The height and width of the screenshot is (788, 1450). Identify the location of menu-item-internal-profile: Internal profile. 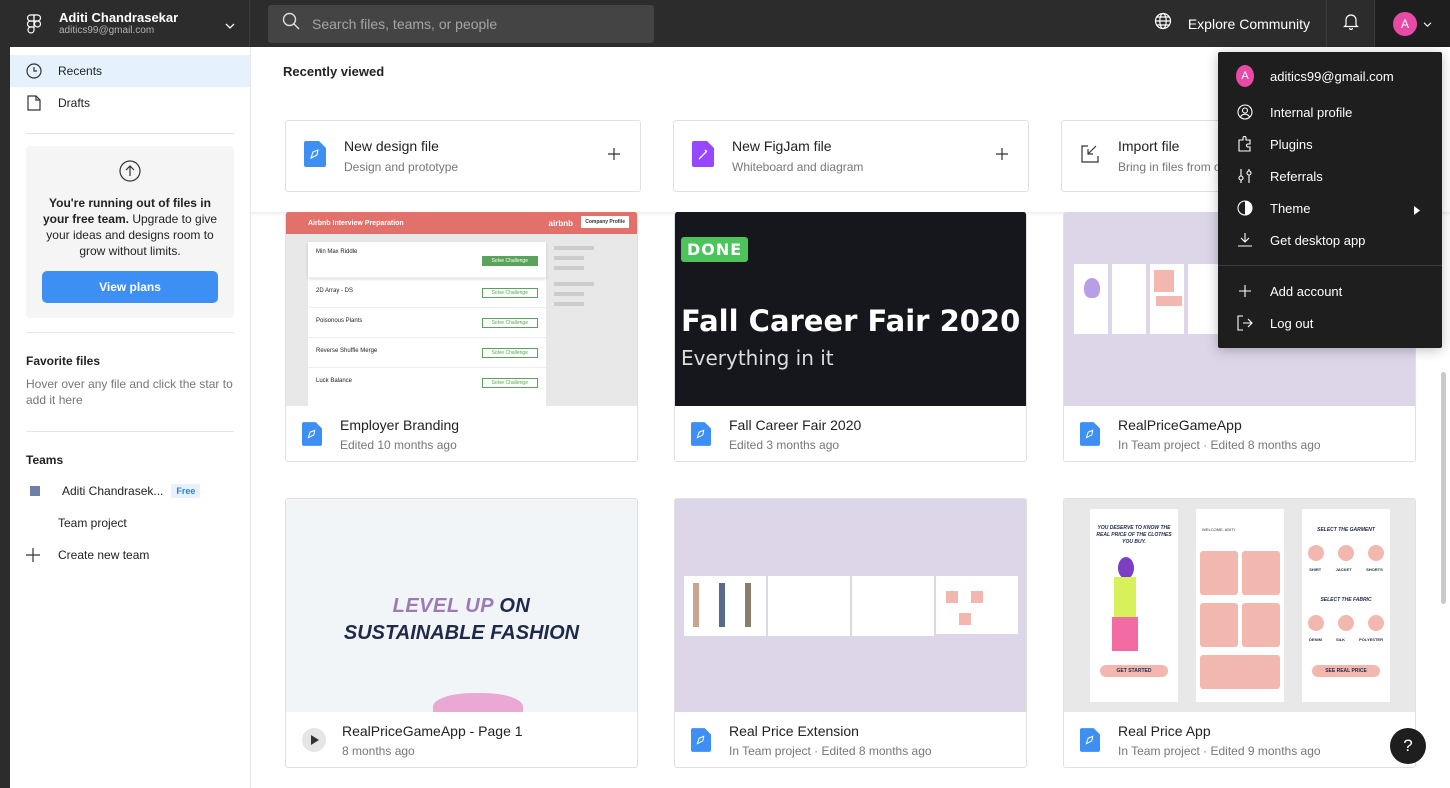
(1330, 112).